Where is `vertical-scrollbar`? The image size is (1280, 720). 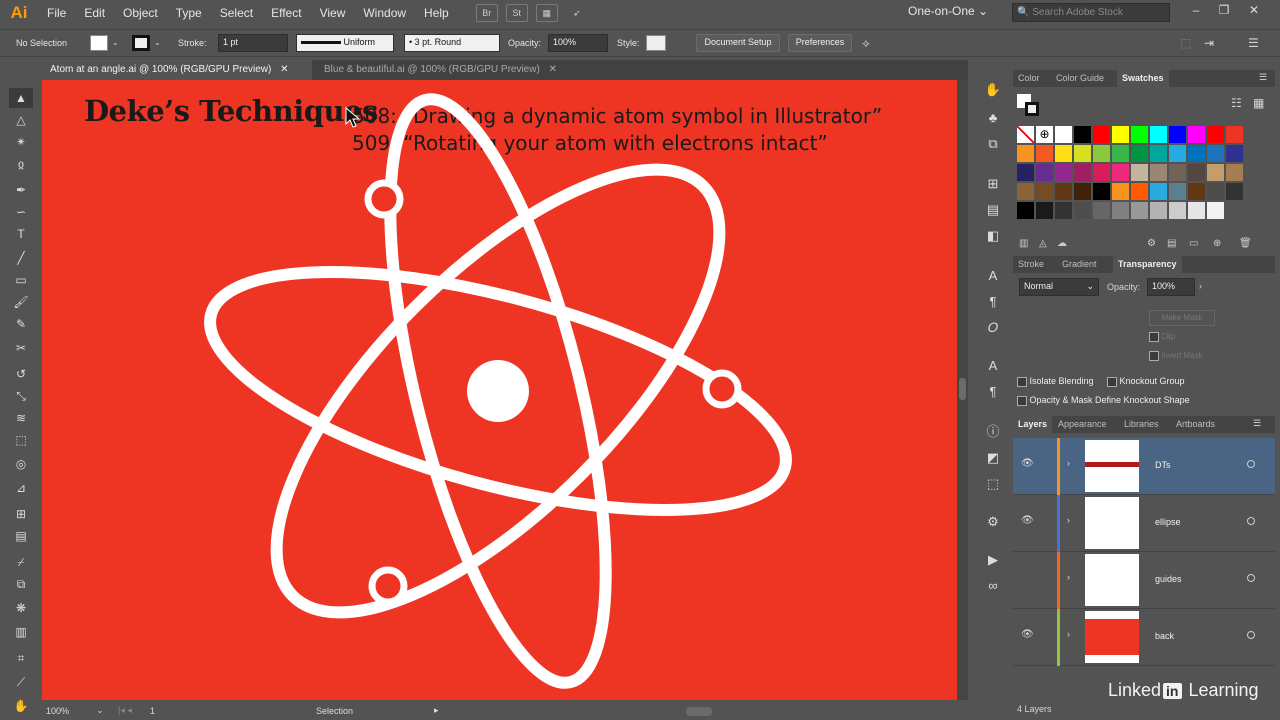
vertical-scrollbar is located at coordinates (962, 390).